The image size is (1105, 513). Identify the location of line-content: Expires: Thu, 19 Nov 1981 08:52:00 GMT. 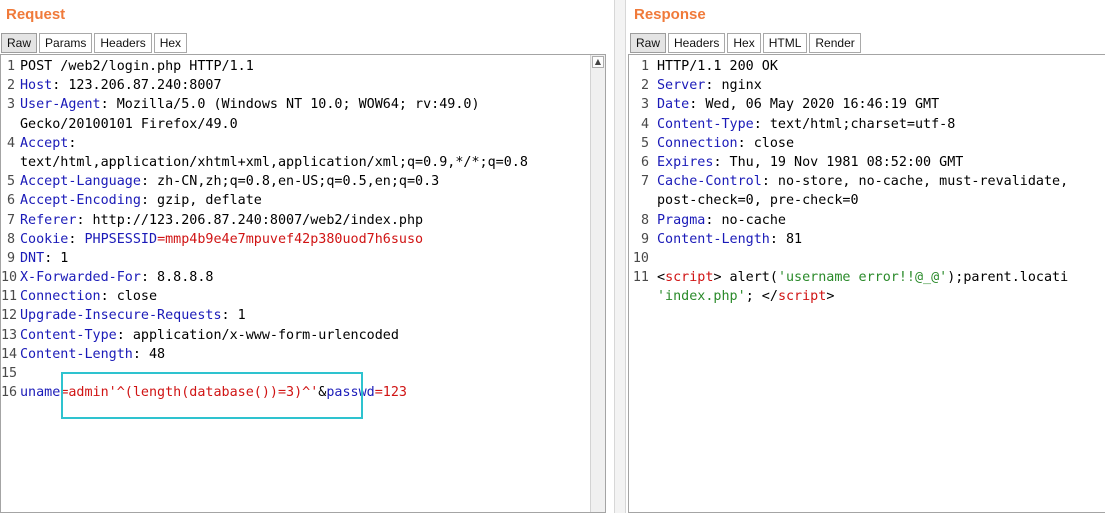
(810, 162).